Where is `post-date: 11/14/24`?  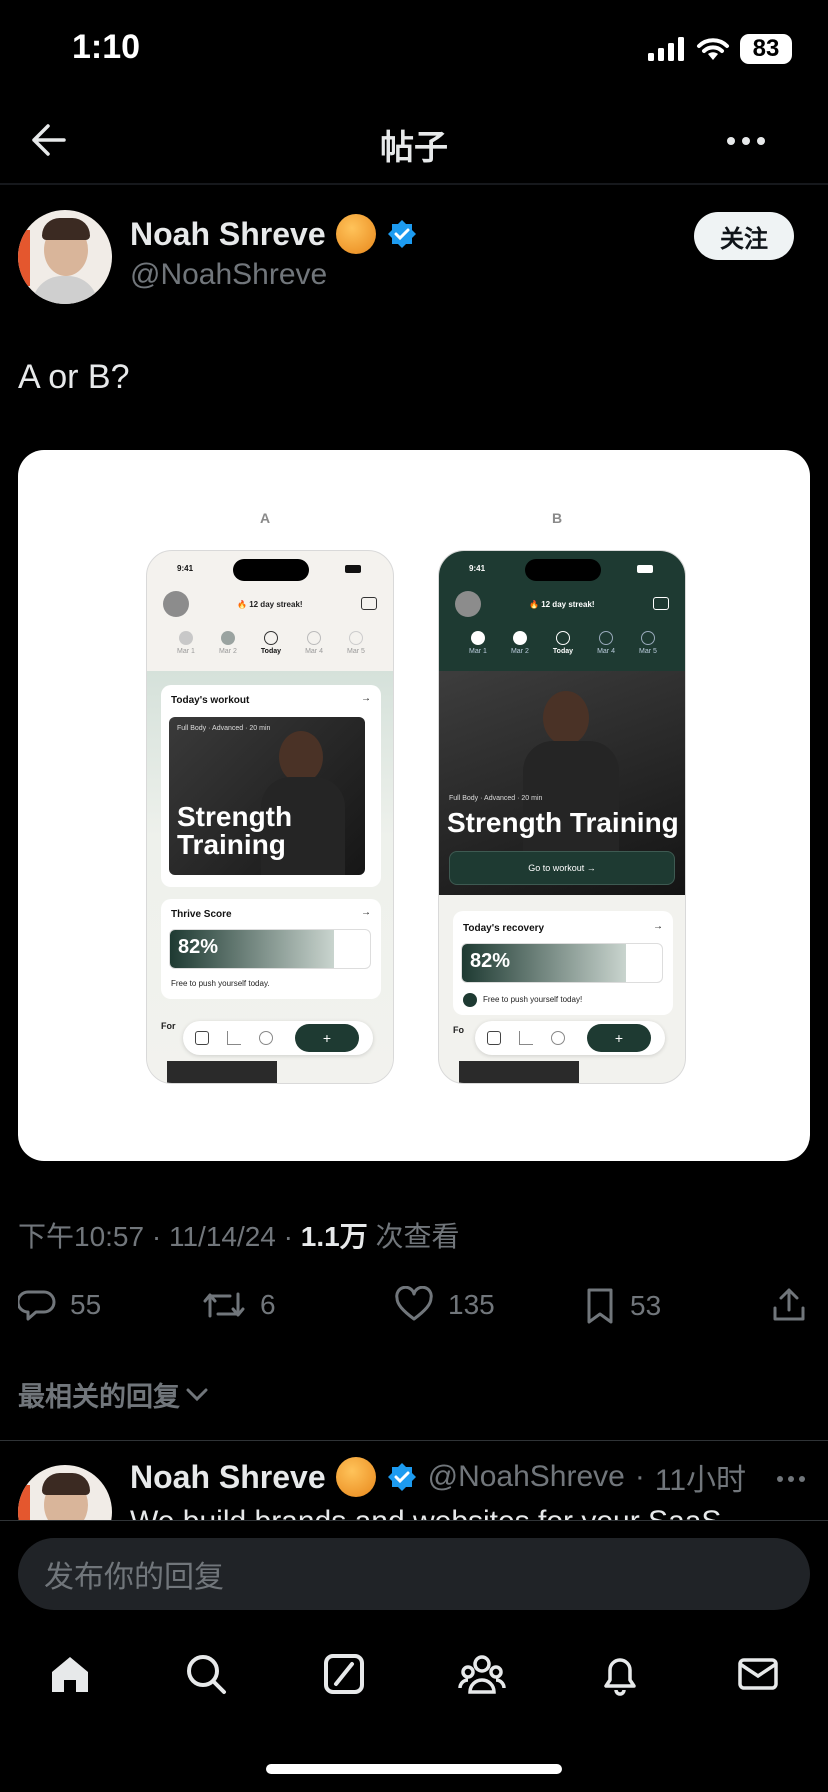
post-date: 11/14/24 is located at coordinates (222, 1236).